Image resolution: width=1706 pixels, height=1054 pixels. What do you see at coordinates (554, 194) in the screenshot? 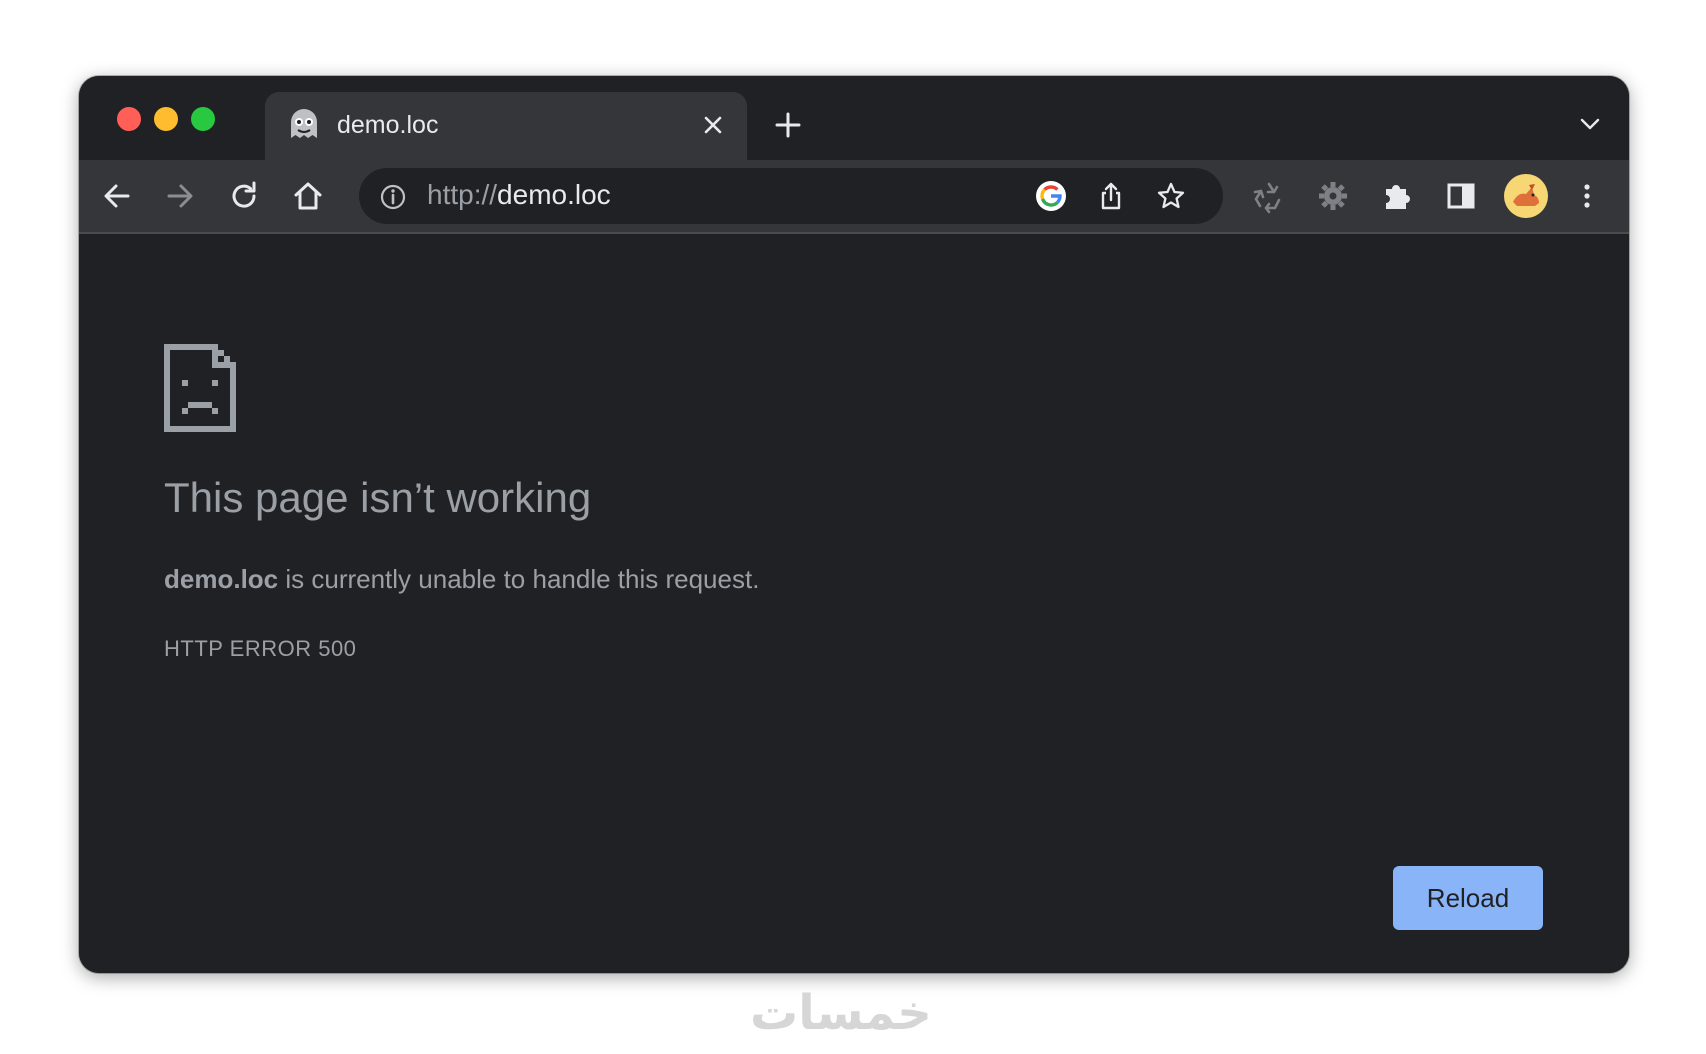
I see `url-host: demo.loc` at bounding box center [554, 194].